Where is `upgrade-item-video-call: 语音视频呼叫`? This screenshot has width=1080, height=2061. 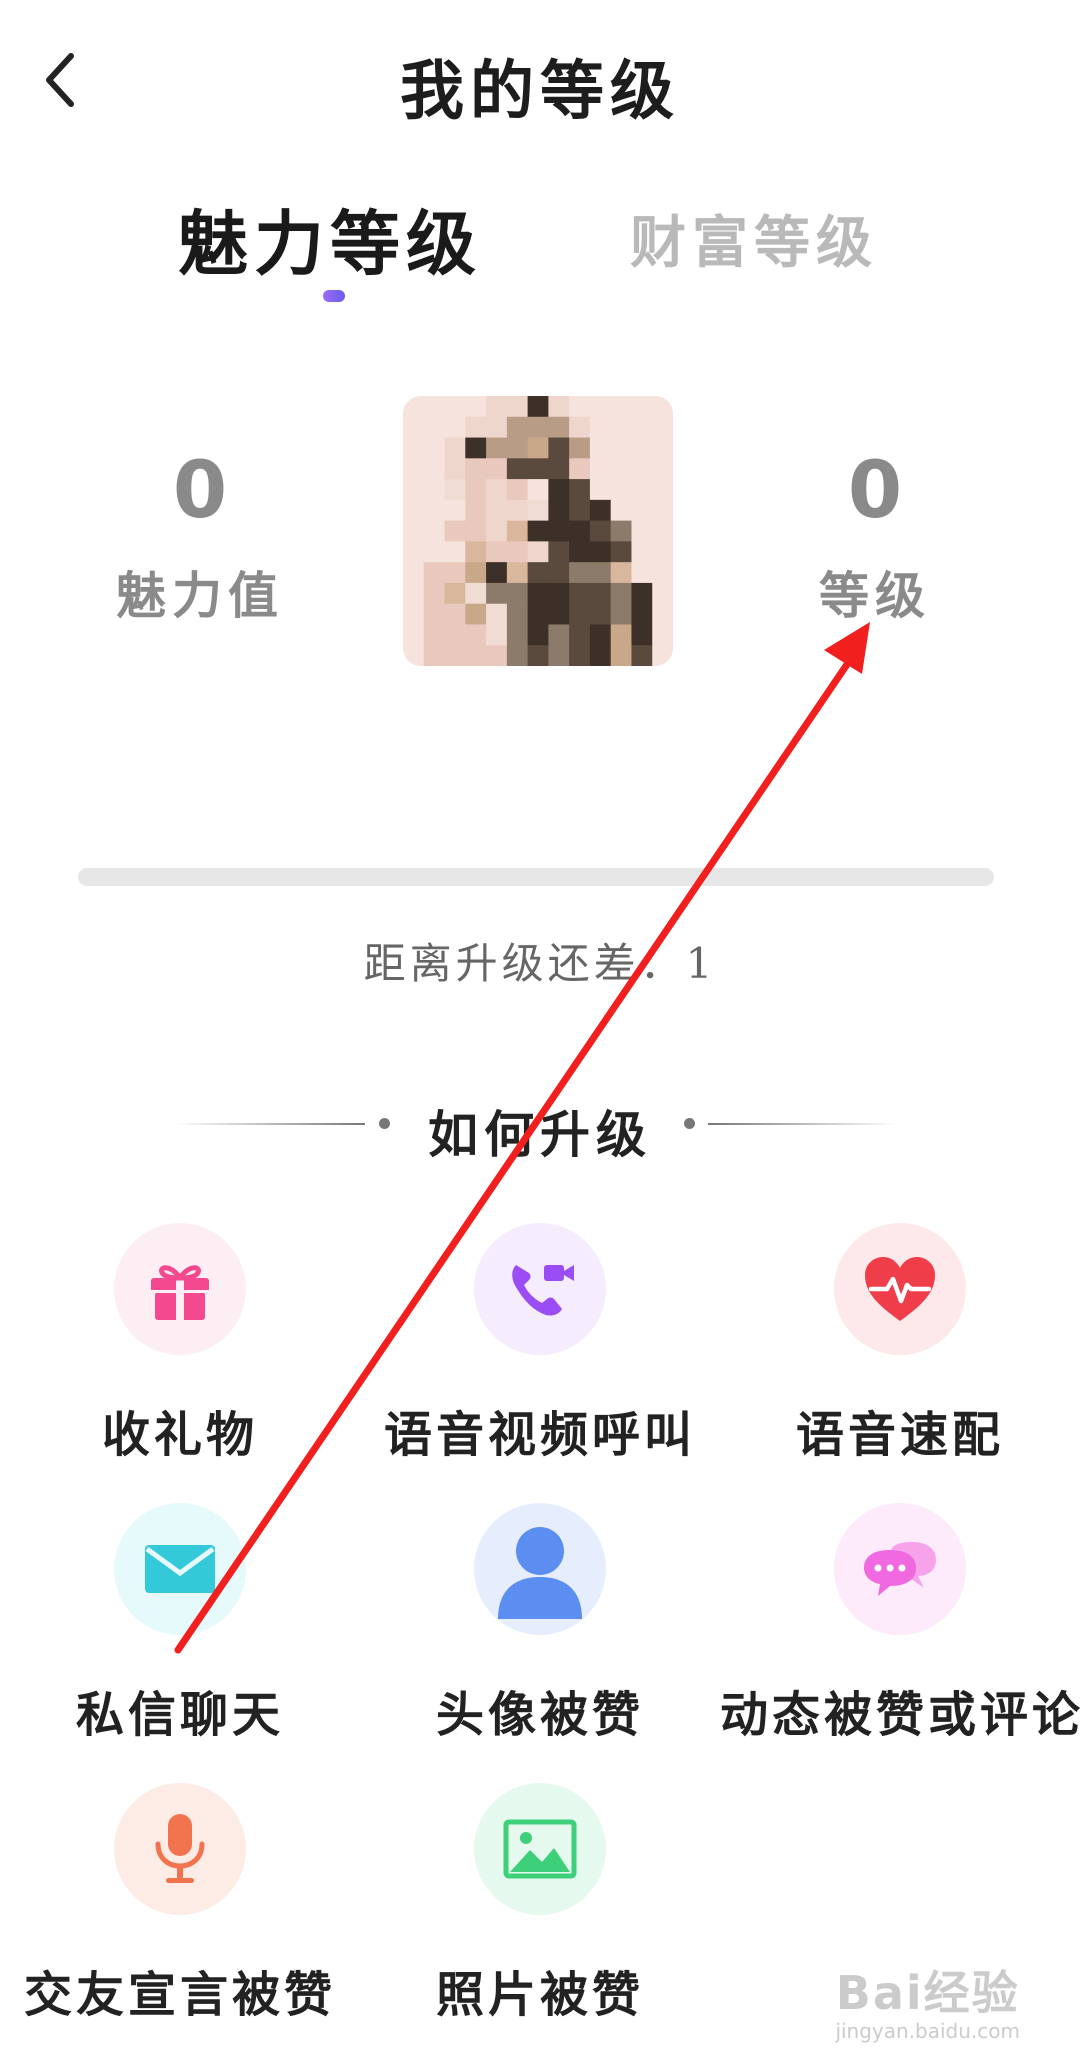
upgrade-item-video-call: 语音视频呼叫 is located at coordinates (540, 1344).